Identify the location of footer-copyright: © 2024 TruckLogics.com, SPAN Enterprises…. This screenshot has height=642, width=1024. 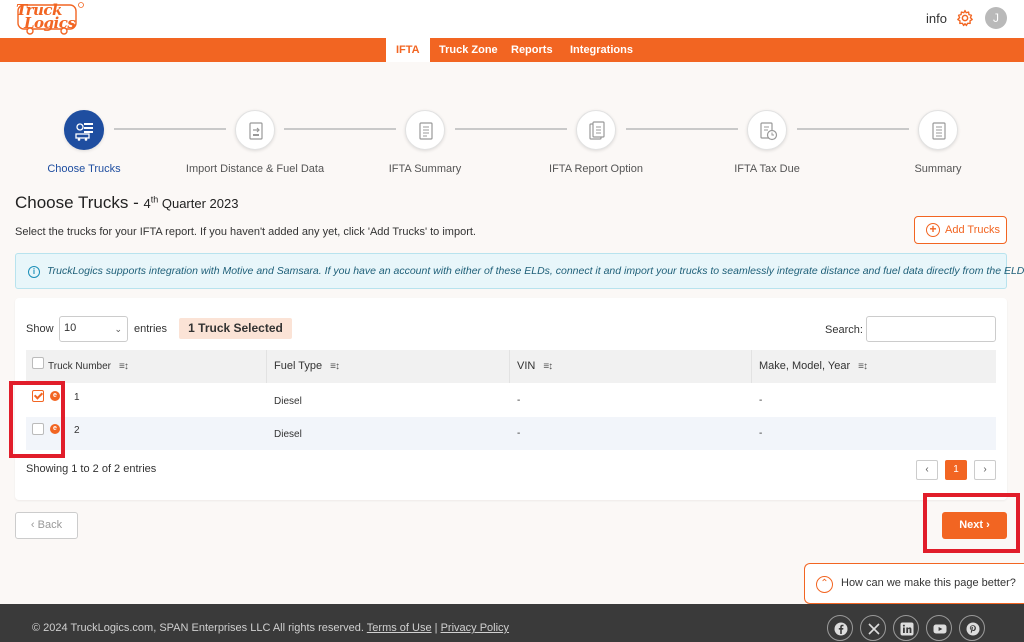
(271, 628).